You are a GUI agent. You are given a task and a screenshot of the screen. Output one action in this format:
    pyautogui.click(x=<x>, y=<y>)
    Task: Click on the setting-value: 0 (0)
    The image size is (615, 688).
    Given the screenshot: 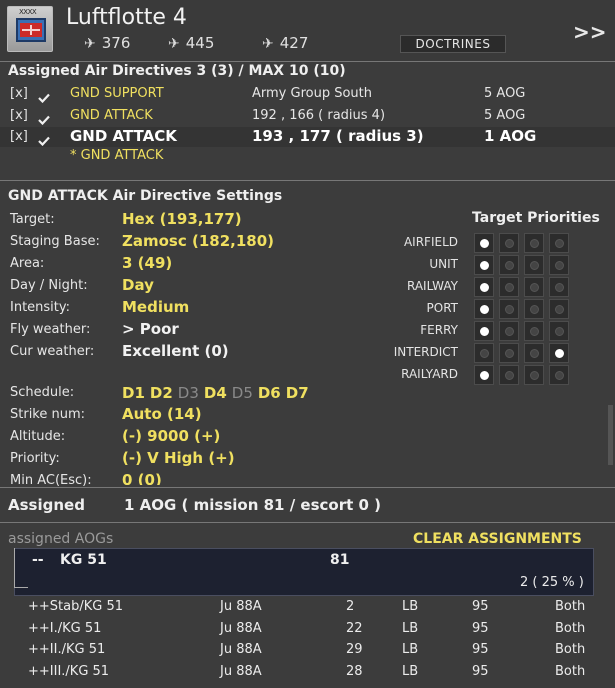 What is the action you would take?
    pyautogui.click(x=142, y=478)
    